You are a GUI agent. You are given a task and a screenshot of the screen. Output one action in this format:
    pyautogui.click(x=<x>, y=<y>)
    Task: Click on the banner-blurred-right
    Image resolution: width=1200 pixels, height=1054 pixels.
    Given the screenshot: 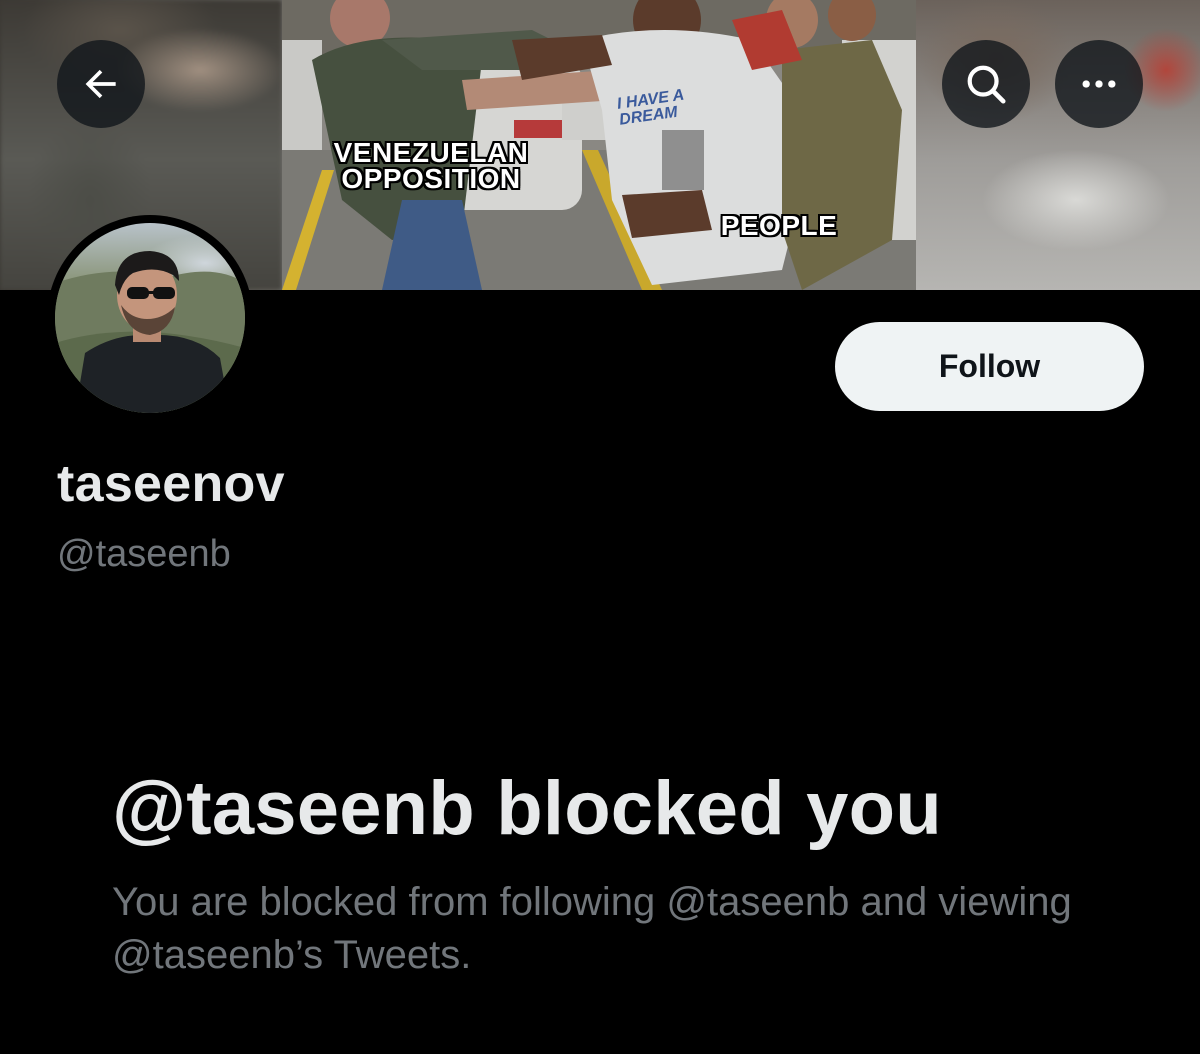 What is the action you would take?
    pyautogui.click(x=1058, y=145)
    